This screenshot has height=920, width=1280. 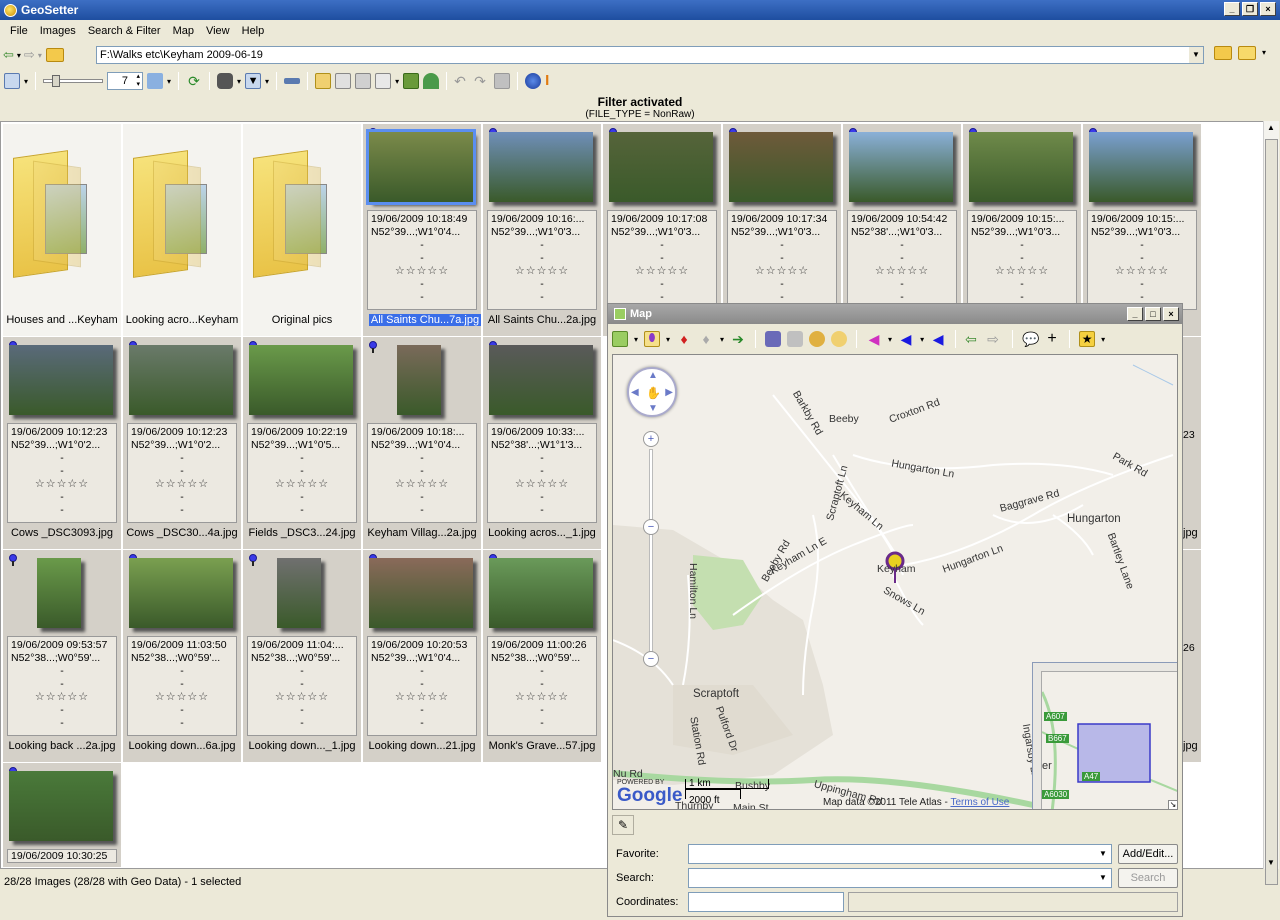 What do you see at coordinates (1030, 339) in the screenshot?
I see `speech-bubble-icon: 💬` at bounding box center [1030, 339].